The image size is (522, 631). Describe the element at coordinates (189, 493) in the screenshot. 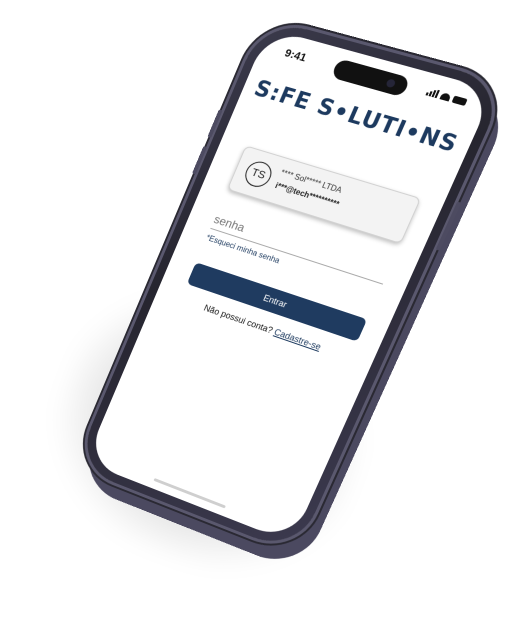

I see `home-indicator` at that location.